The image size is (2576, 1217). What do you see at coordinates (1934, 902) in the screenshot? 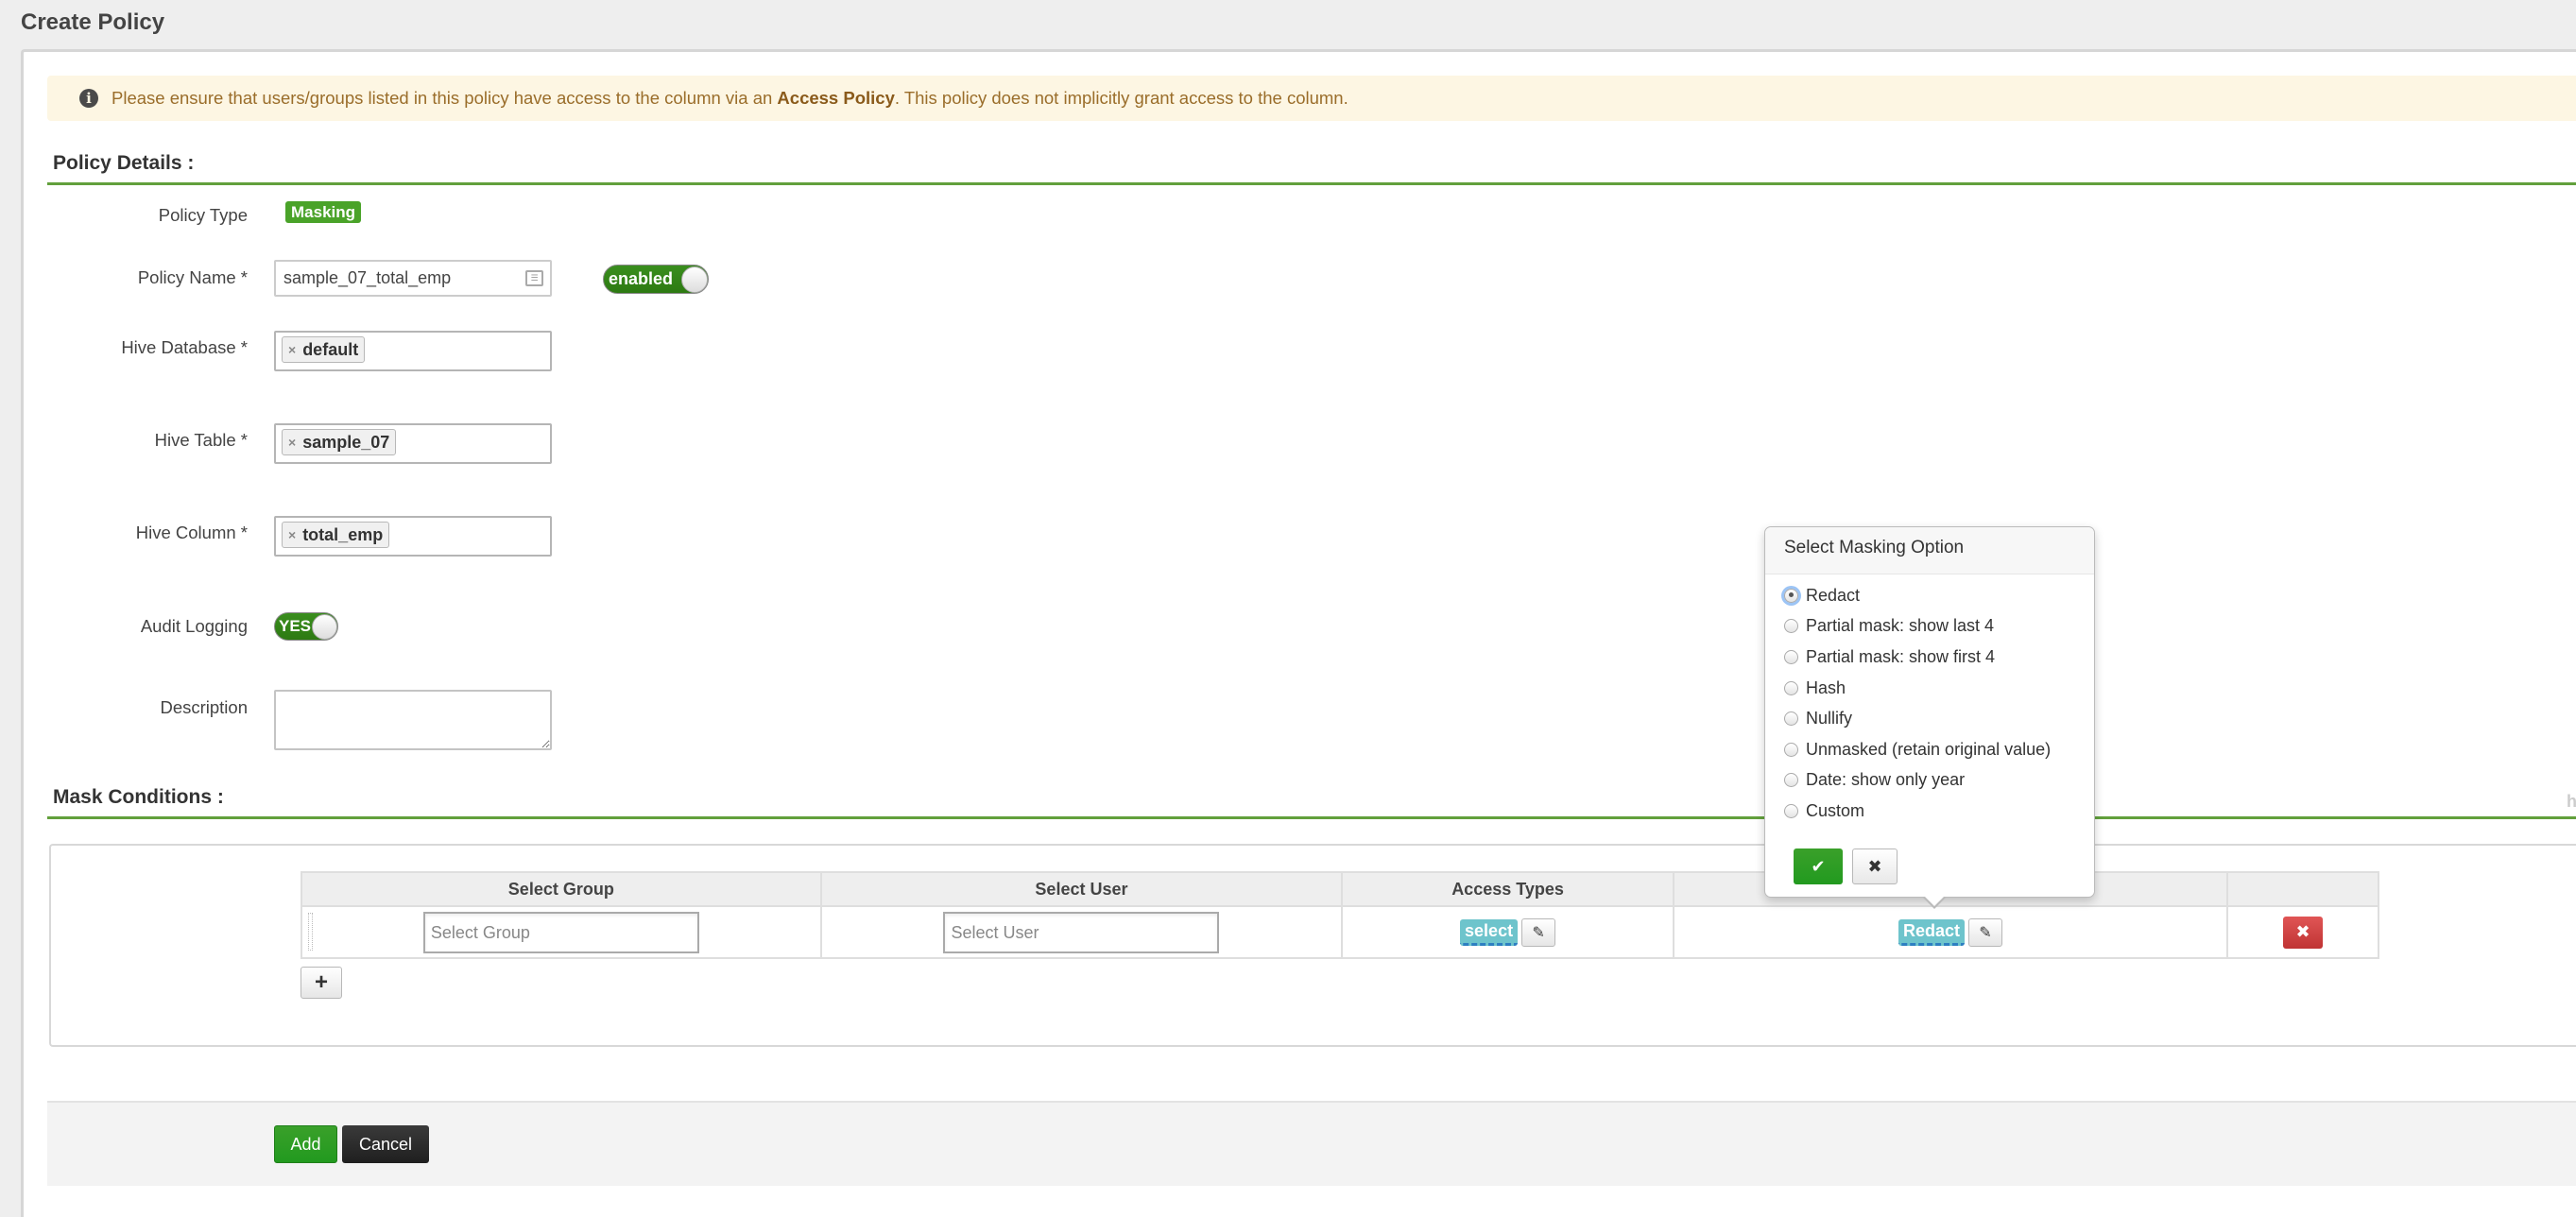
I see `popover-arrow` at bounding box center [1934, 902].